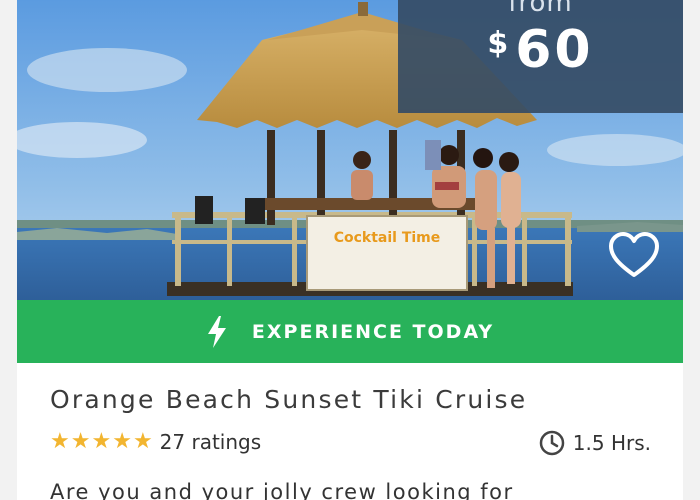 This screenshot has height=500, width=700. I want to click on price-from-label: from, so click(540, 9).